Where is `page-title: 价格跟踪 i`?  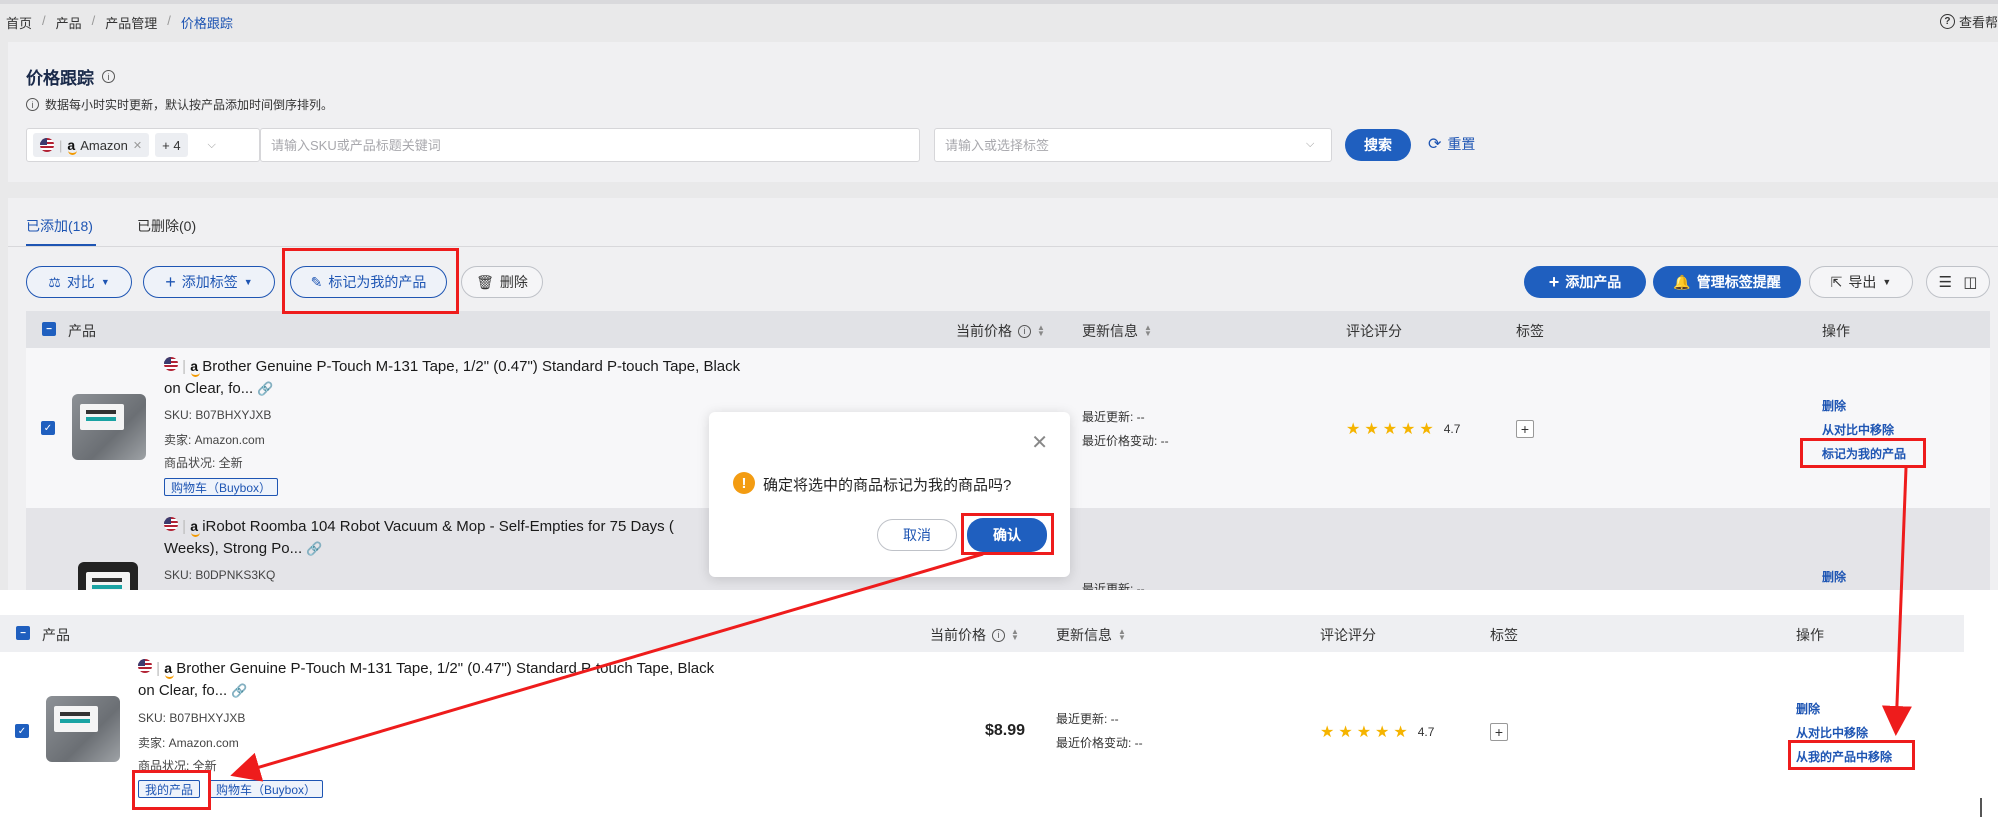 page-title: 价格跟踪 i is located at coordinates (70, 76).